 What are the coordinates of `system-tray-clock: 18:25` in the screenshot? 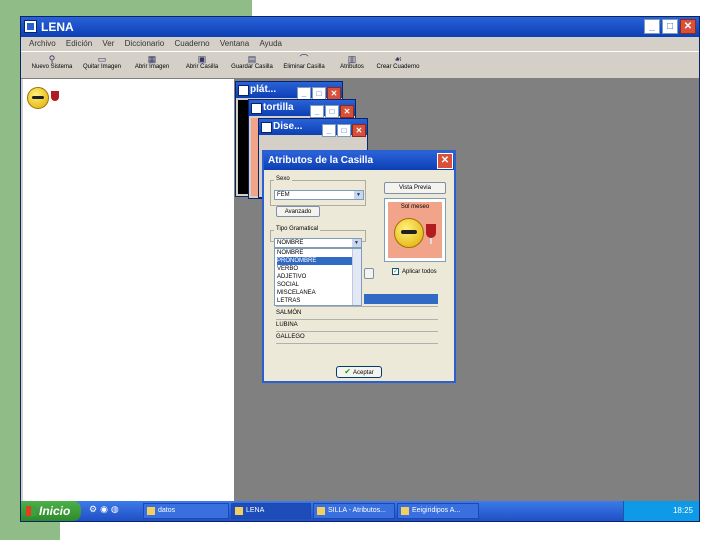 It's located at (661, 511).